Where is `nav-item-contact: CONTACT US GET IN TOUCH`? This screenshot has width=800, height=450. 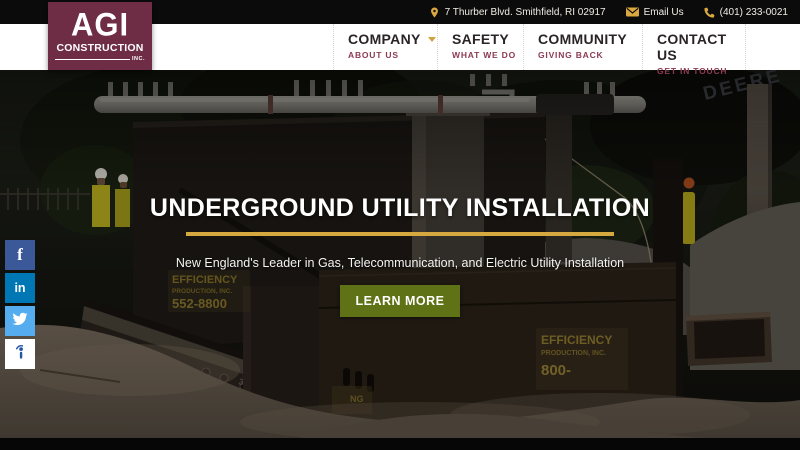 nav-item-contact: CONTACT US GET IN TOUCH is located at coordinates (694, 50).